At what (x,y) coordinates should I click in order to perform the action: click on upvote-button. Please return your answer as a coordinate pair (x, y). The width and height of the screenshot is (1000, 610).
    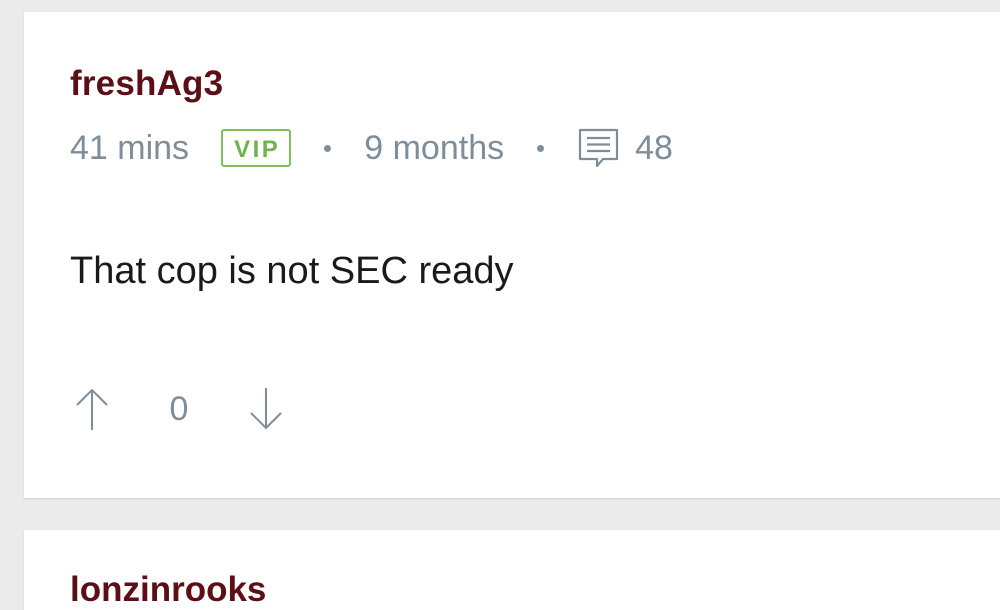
    Looking at the image, I should click on (92, 409).